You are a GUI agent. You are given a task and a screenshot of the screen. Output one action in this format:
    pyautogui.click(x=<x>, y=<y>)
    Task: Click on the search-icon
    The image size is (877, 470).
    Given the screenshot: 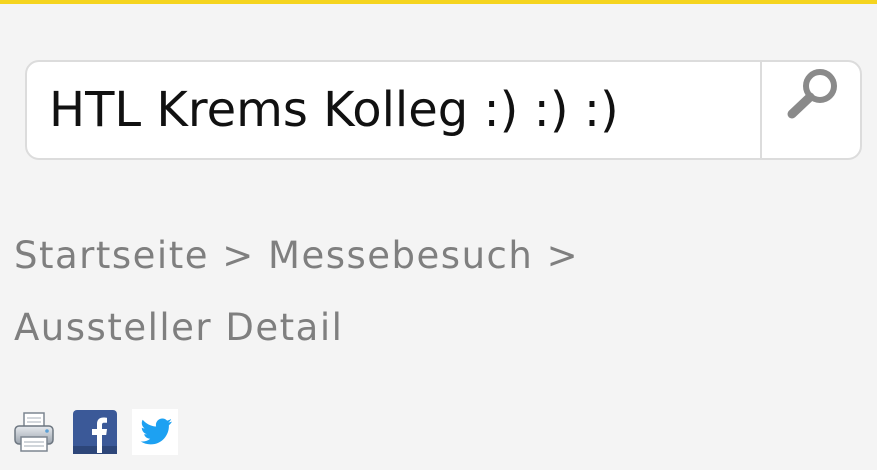 What is the action you would take?
    pyautogui.click(x=812, y=94)
    